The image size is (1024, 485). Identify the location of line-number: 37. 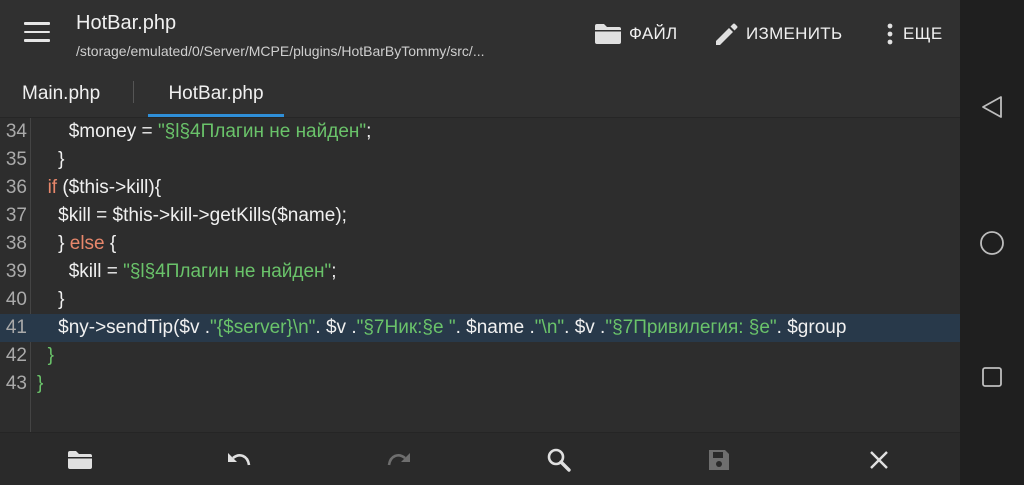
(16, 215).